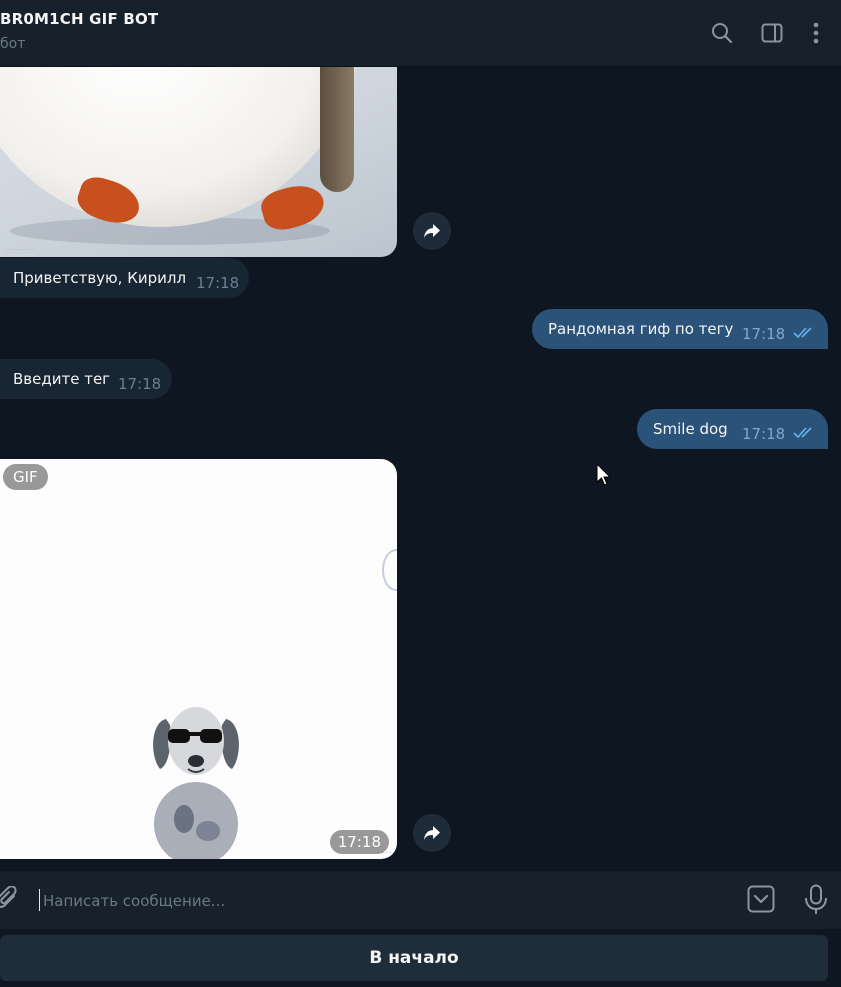 The width and height of the screenshot is (841, 987). Describe the element at coordinates (25, 477) in the screenshot. I see `gif-badge: GIF` at that location.